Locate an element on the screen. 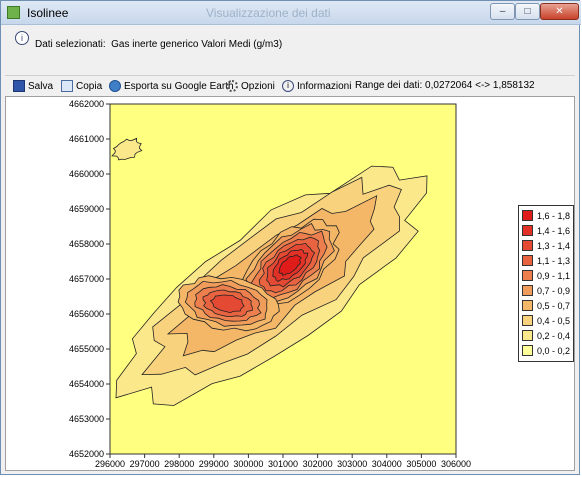  legend-label: 1,4 - 1,6 is located at coordinates (554, 230).